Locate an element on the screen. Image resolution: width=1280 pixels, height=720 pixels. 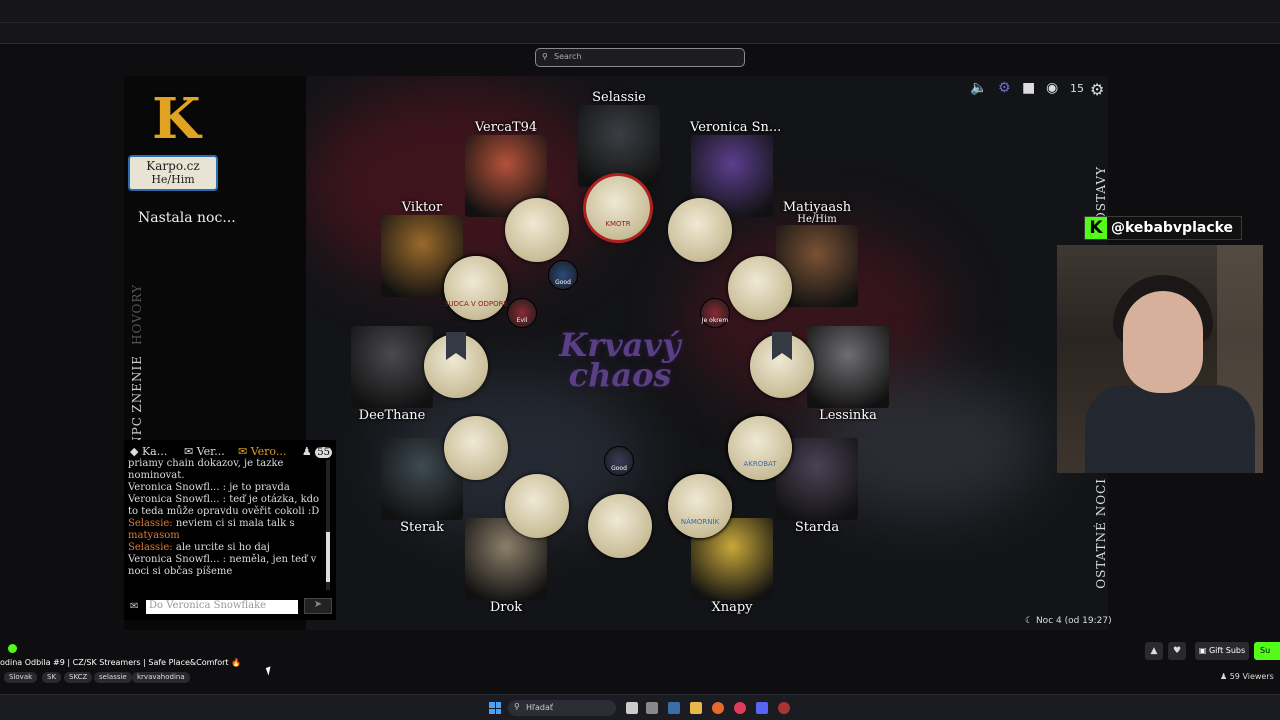
player-seat: Selassie is located at coordinates (619, 138).